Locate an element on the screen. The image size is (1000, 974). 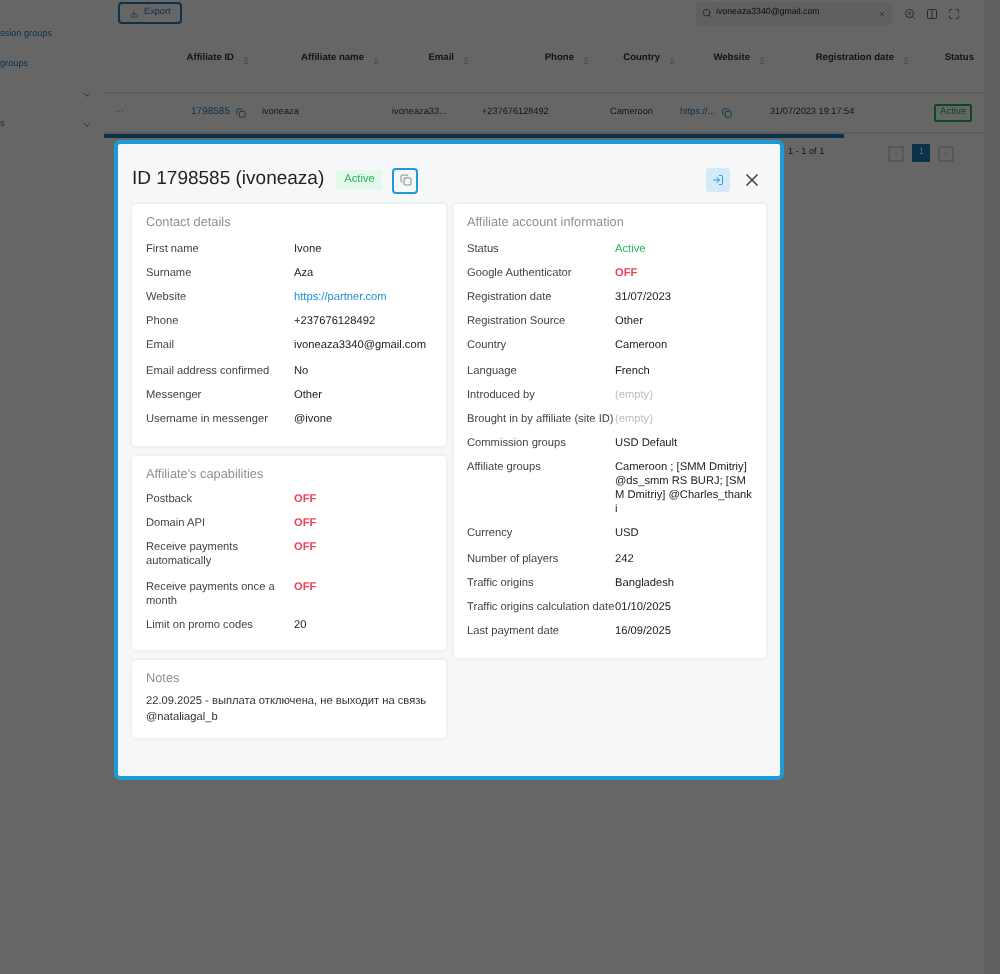
copy-button is located at coordinates (405, 180).